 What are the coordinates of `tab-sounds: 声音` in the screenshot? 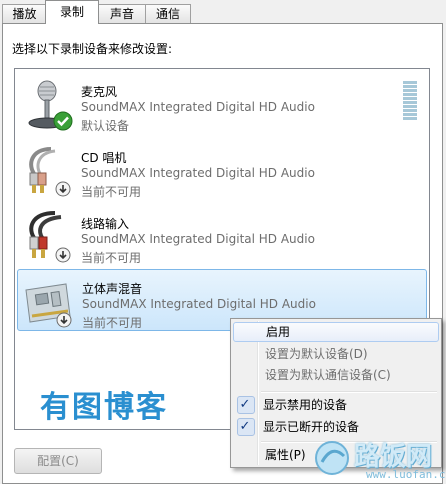 It's located at (122, 13).